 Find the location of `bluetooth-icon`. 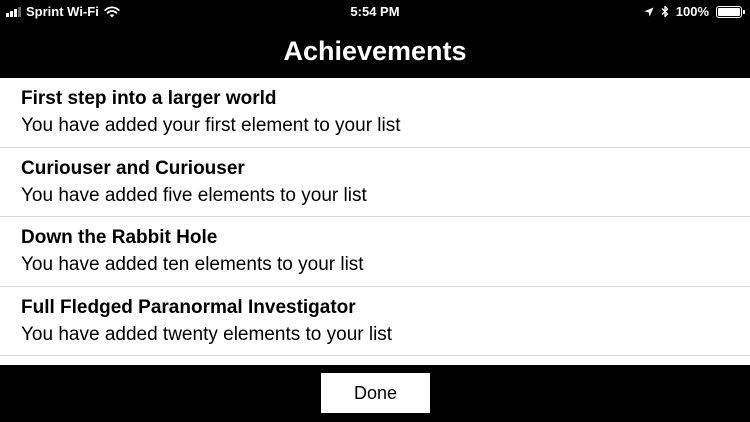

bluetooth-icon is located at coordinates (664, 11).